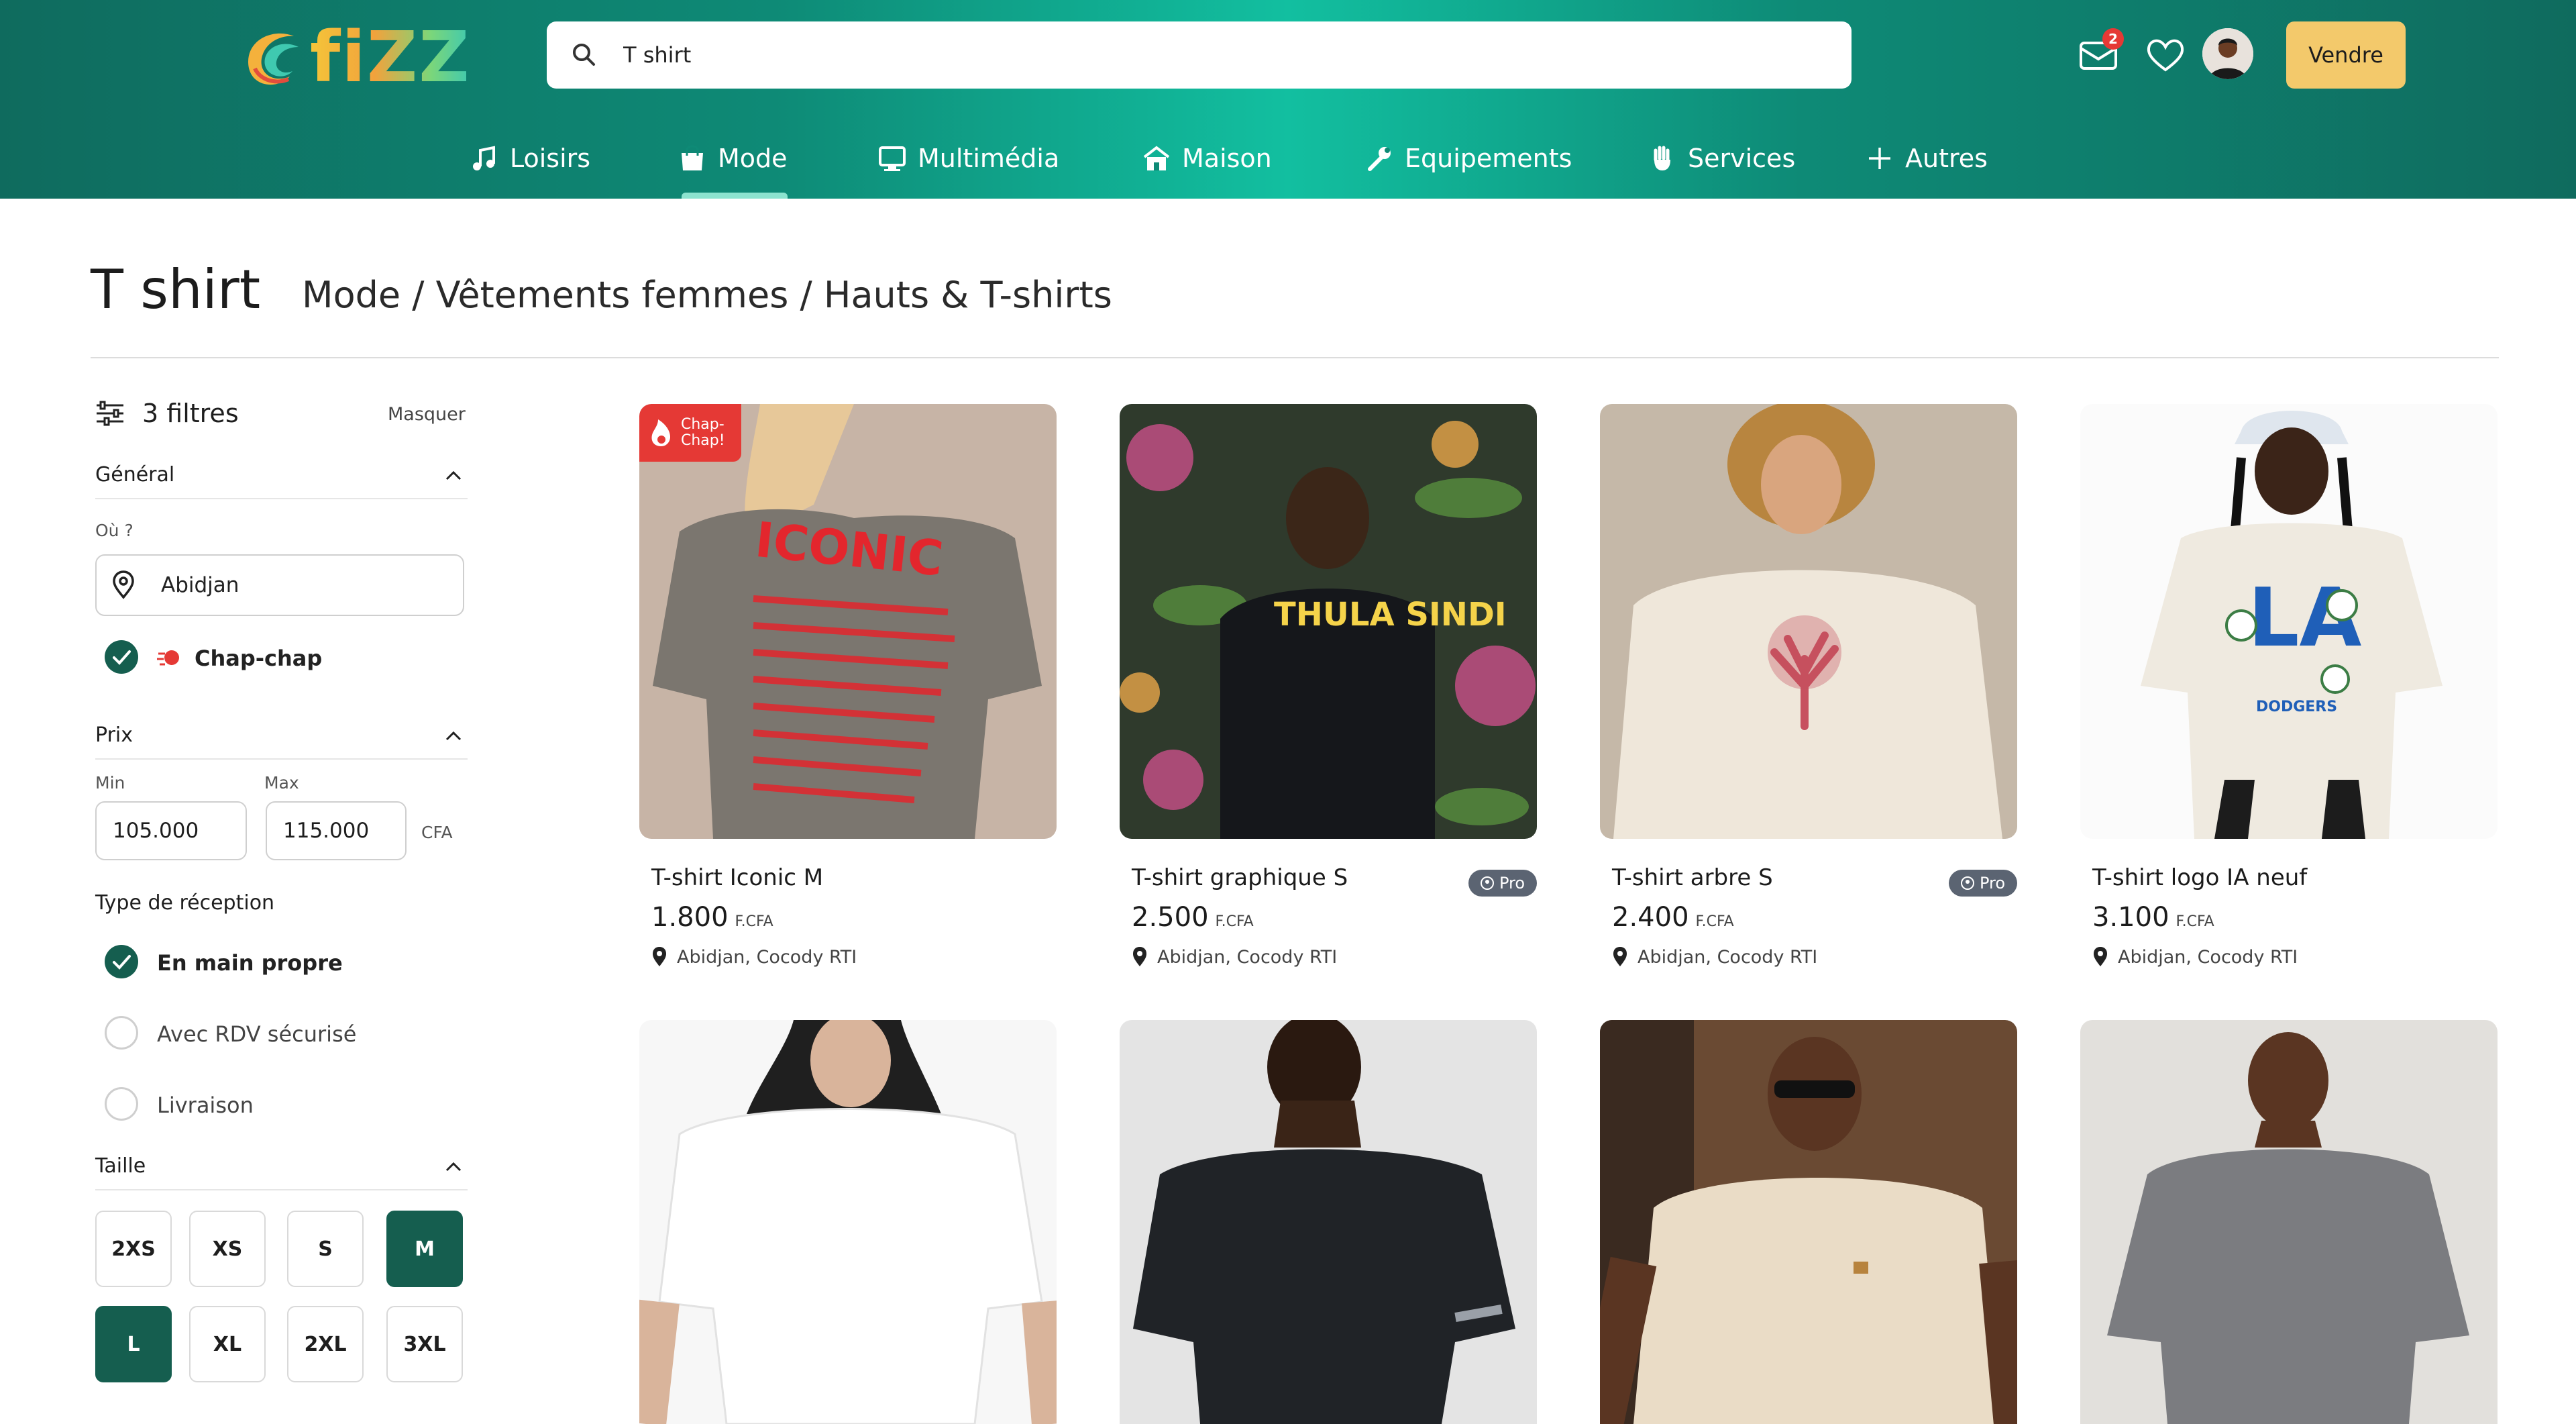 This screenshot has height=1424, width=2576. I want to click on shirt-print-text: DODGERS, so click(2296, 707).